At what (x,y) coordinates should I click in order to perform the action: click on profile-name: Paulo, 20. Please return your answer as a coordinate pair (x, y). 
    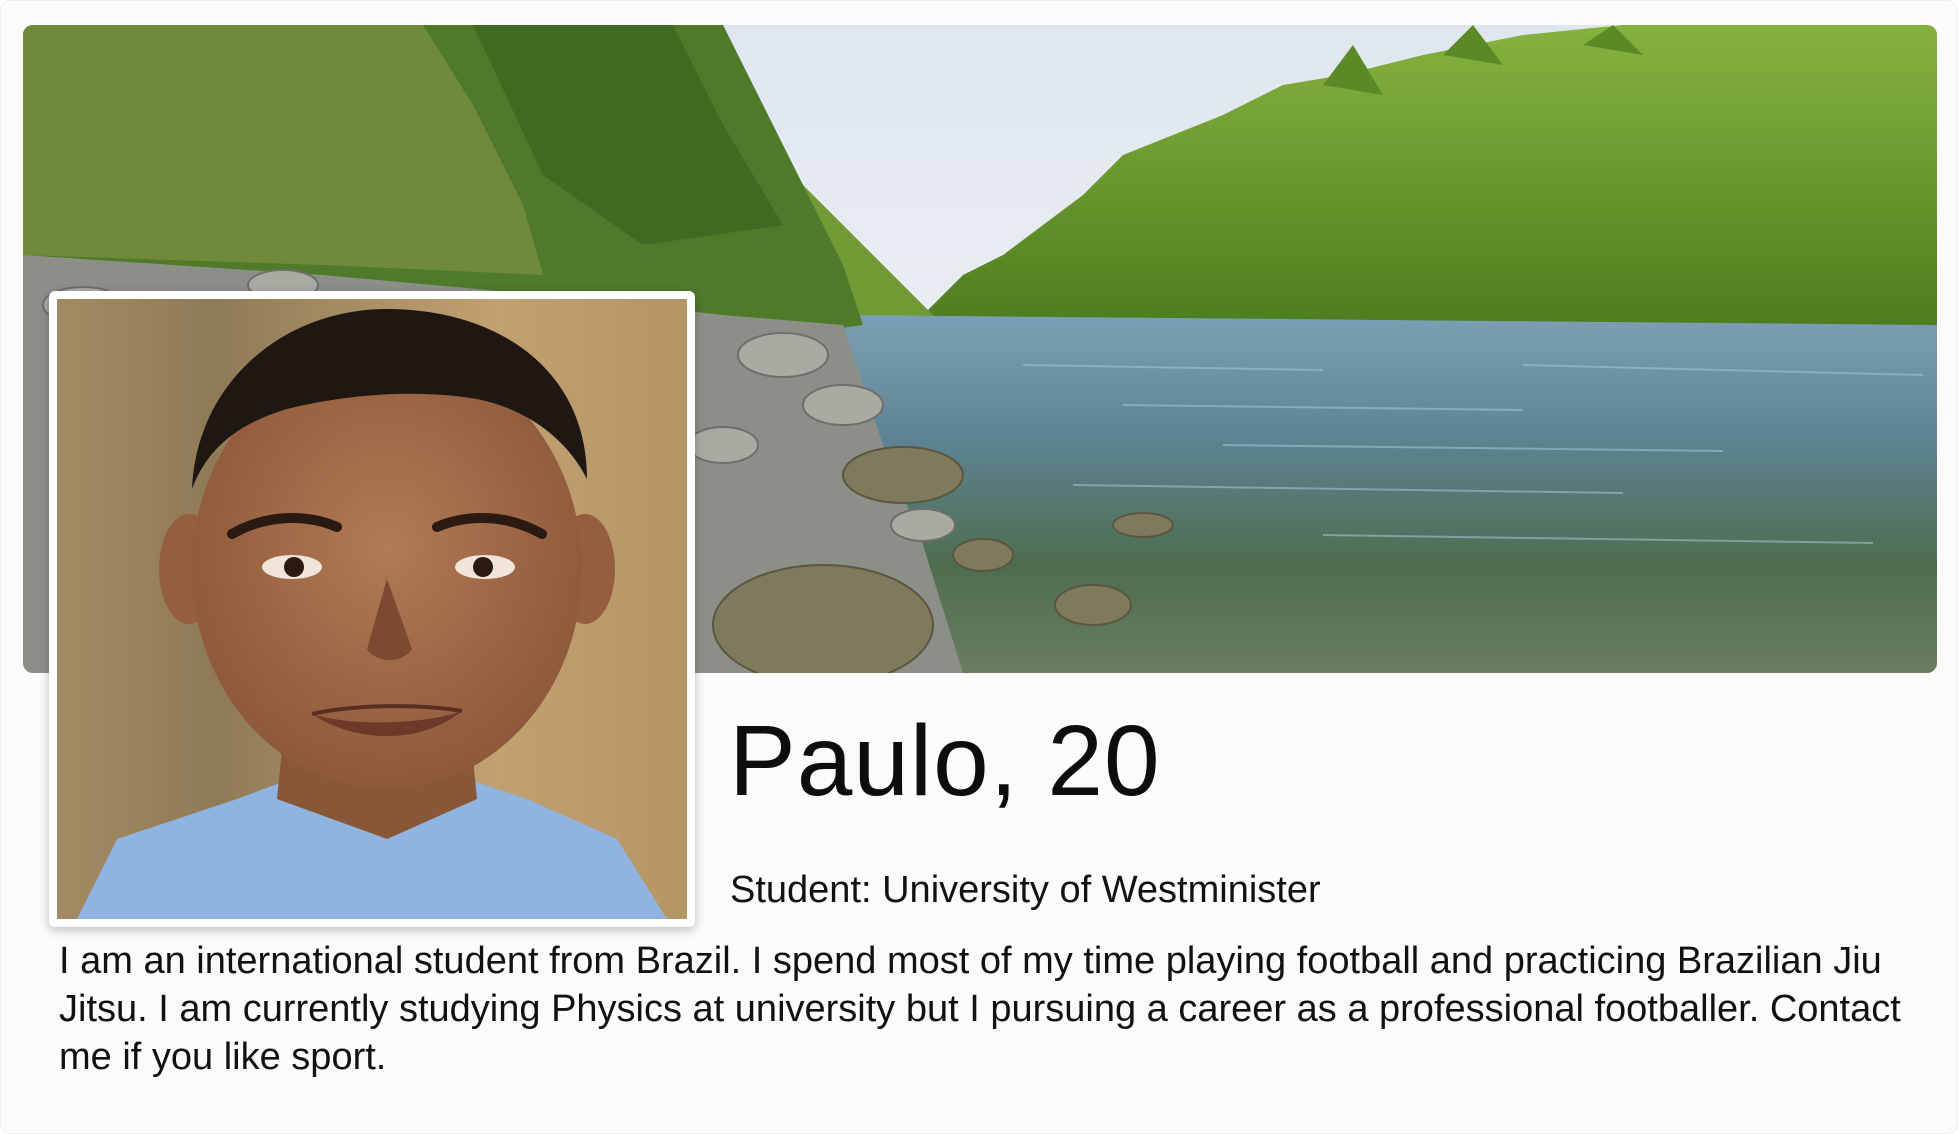
    Looking at the image, I should click on (945, 761).